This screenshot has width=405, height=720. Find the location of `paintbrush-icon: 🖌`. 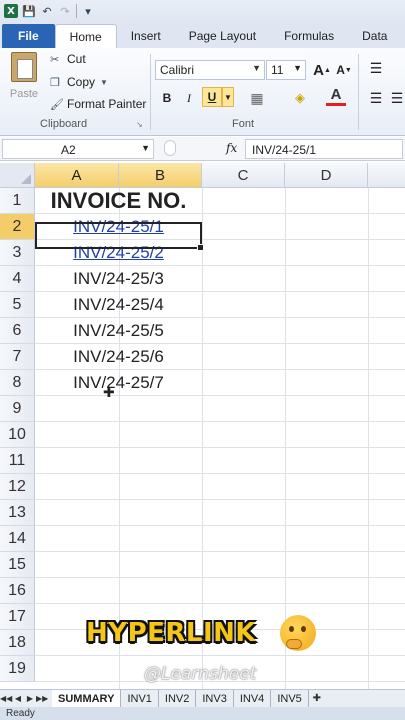

paintbrush-icon: 🖌 is located at coordinates (57, 104).